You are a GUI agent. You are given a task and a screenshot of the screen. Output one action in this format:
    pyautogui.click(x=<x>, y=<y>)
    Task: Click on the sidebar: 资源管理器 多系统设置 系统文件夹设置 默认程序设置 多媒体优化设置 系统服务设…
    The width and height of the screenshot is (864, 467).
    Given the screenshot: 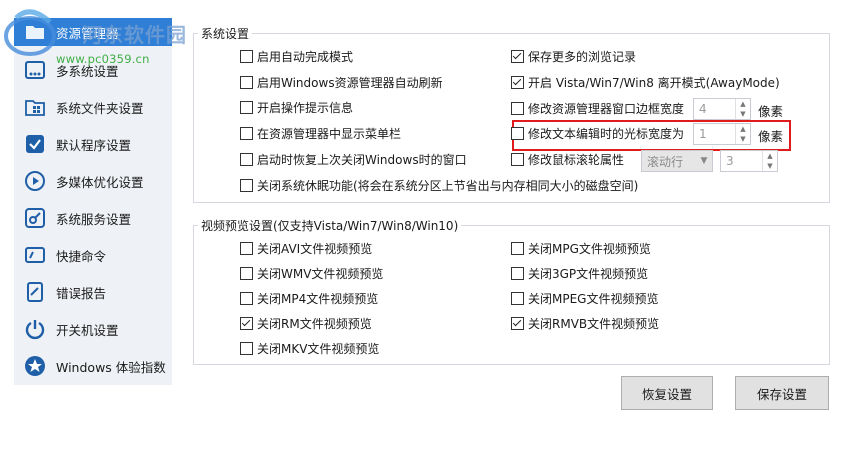 What is the action you would take?
    pyautogui.click(x=93, y=201)
    